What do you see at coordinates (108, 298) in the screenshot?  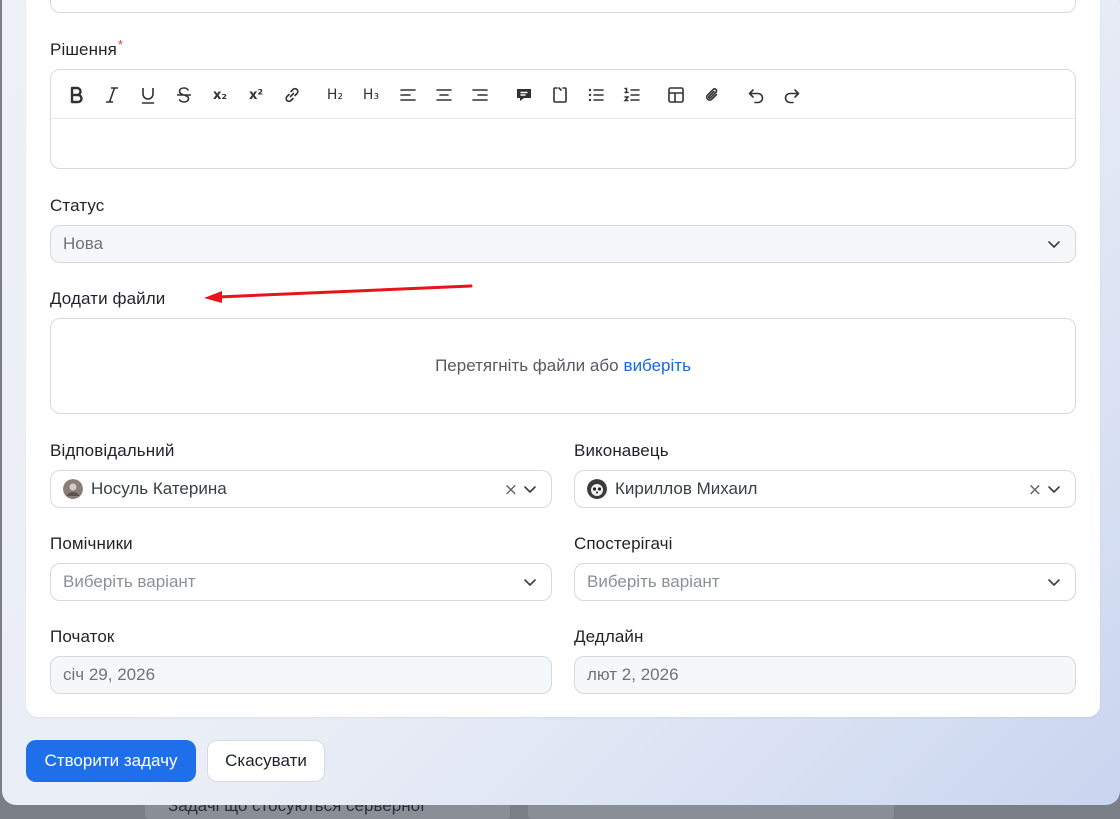 I see `files-label: Додати файли` at bounding box center [108, 298].